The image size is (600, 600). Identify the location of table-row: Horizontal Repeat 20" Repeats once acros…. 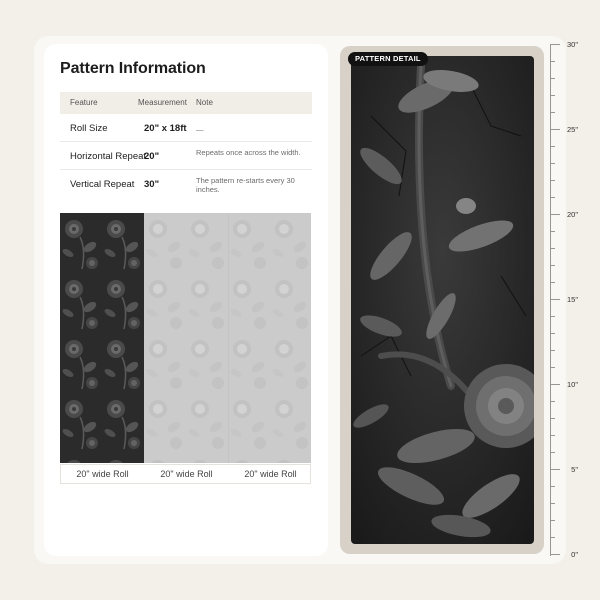
(186, 156).